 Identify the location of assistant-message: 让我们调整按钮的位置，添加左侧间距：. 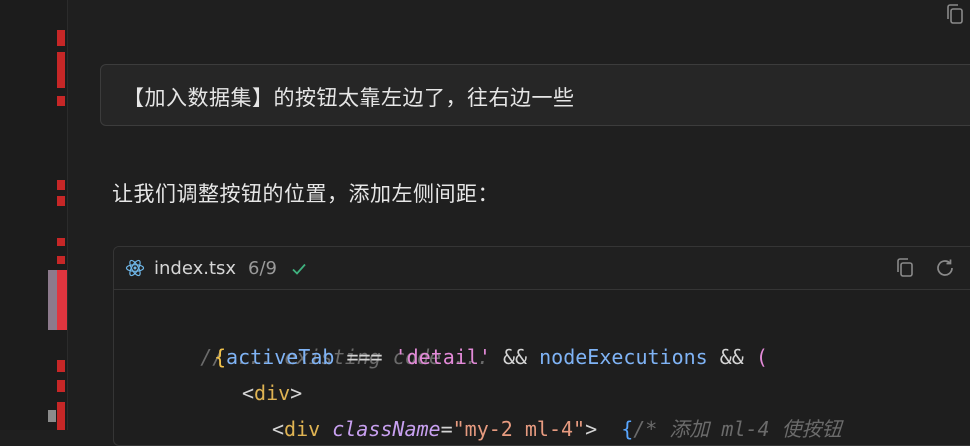
(305, 194).